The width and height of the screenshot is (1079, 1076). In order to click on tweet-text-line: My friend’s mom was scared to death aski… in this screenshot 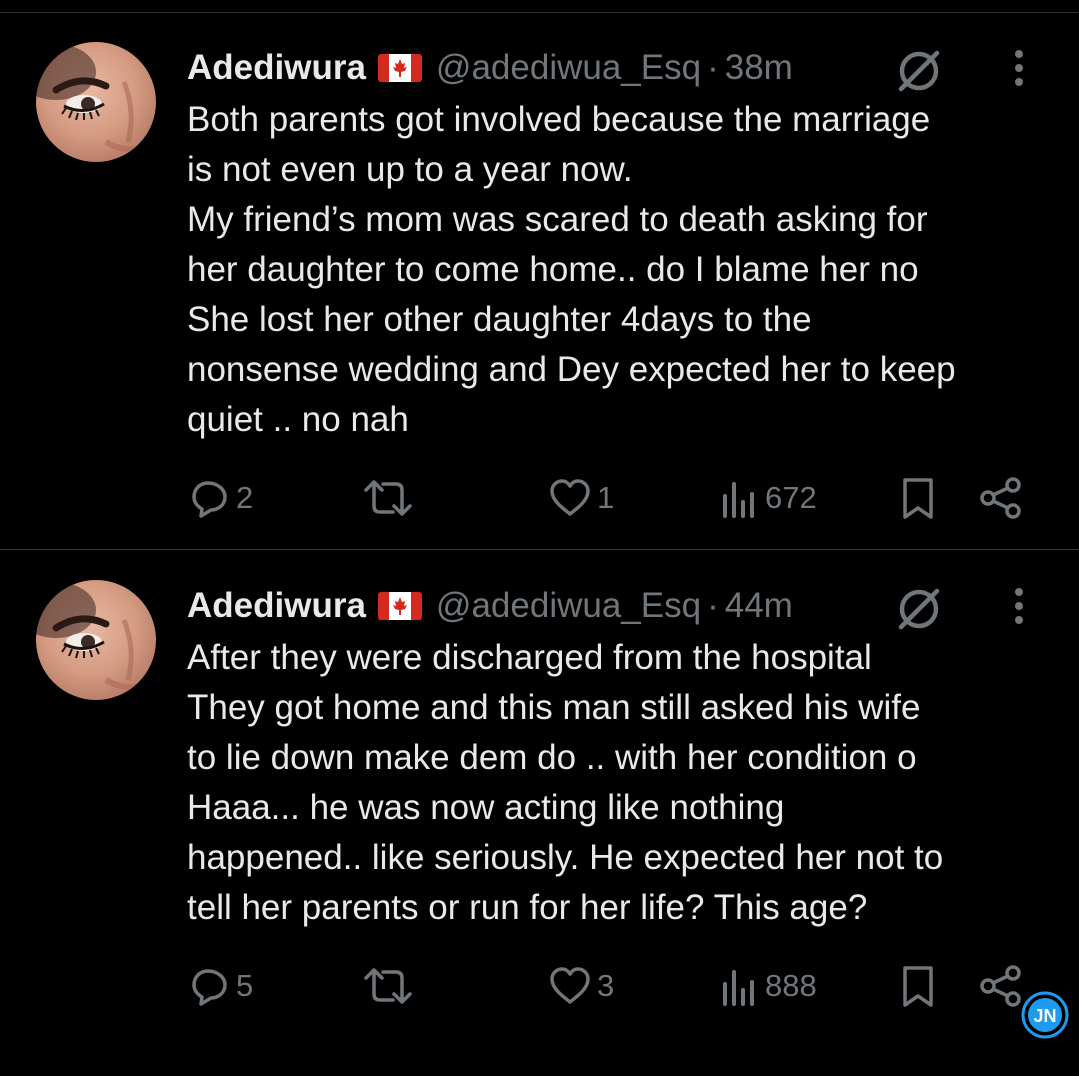, I will do `click(557, 219)`.